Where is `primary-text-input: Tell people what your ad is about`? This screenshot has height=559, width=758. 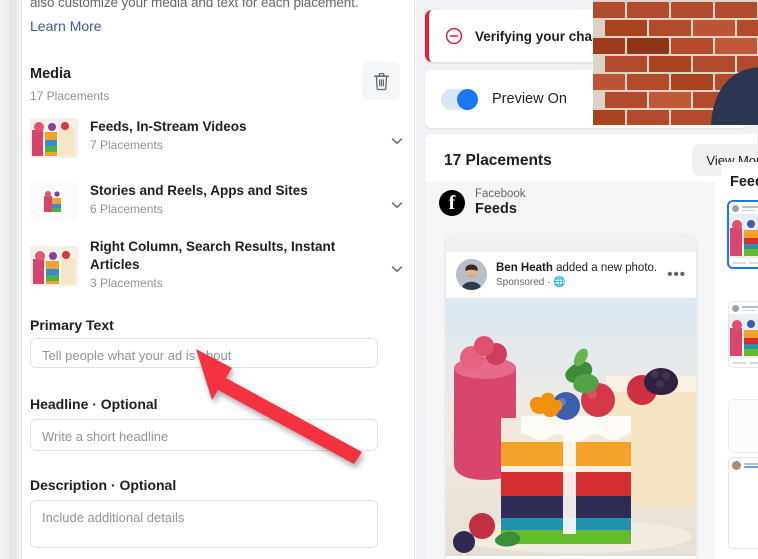
primary-text-input: Tell people what your ad is about is located at coordinates (204, 353).